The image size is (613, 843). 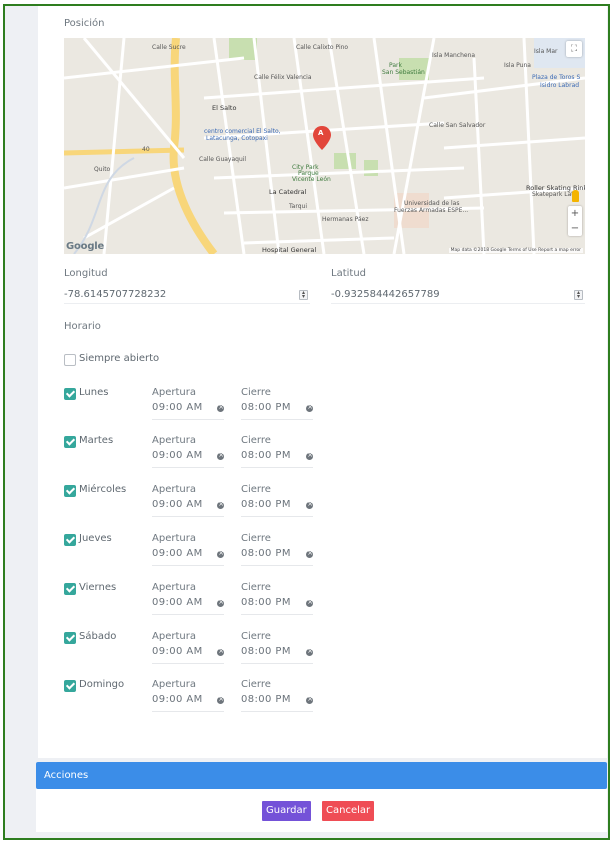 What do you see at coordinates (82, 326) in the screenshot?
I see `schedule-label: Horario` at bounding box center [82, 326].